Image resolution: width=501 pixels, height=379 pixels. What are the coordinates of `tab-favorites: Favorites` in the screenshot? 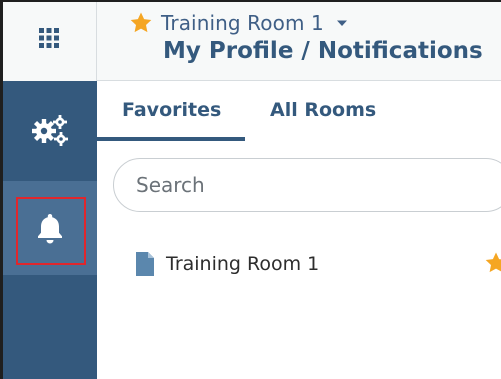 It's located at (171, 110).